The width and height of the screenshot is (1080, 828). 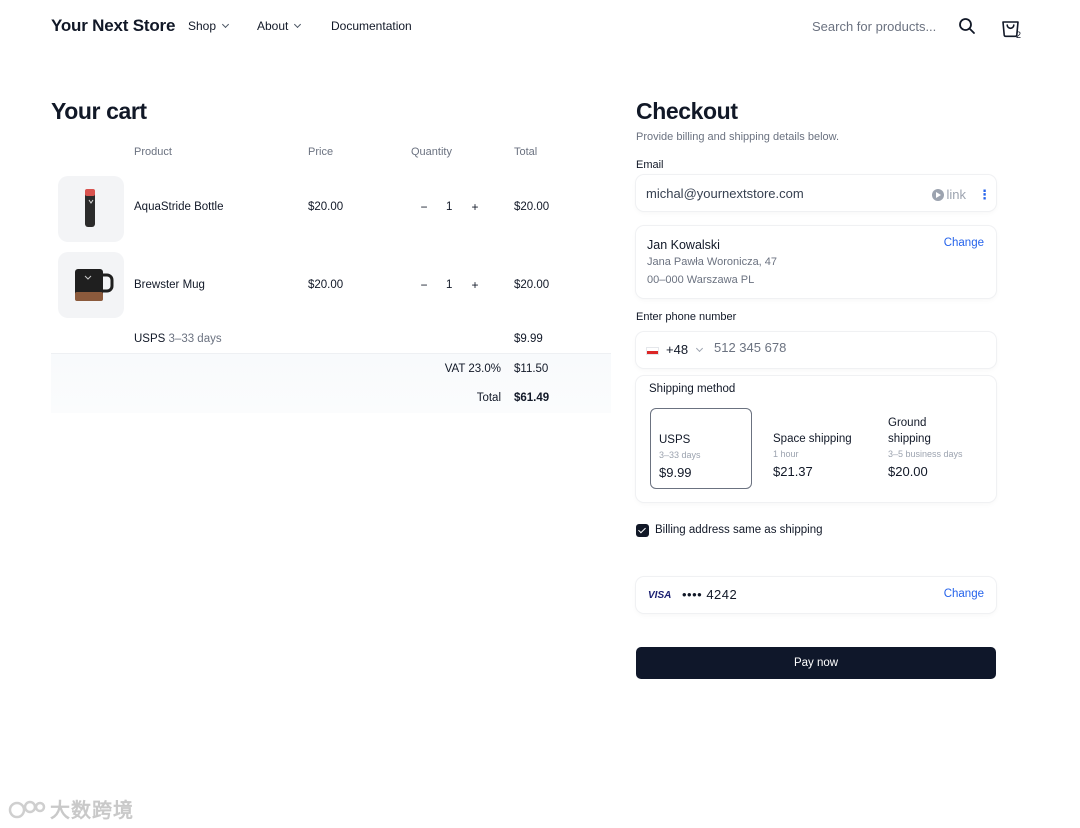 I want to click on more-options-icon: ⋮, so click(x=984, y=195).